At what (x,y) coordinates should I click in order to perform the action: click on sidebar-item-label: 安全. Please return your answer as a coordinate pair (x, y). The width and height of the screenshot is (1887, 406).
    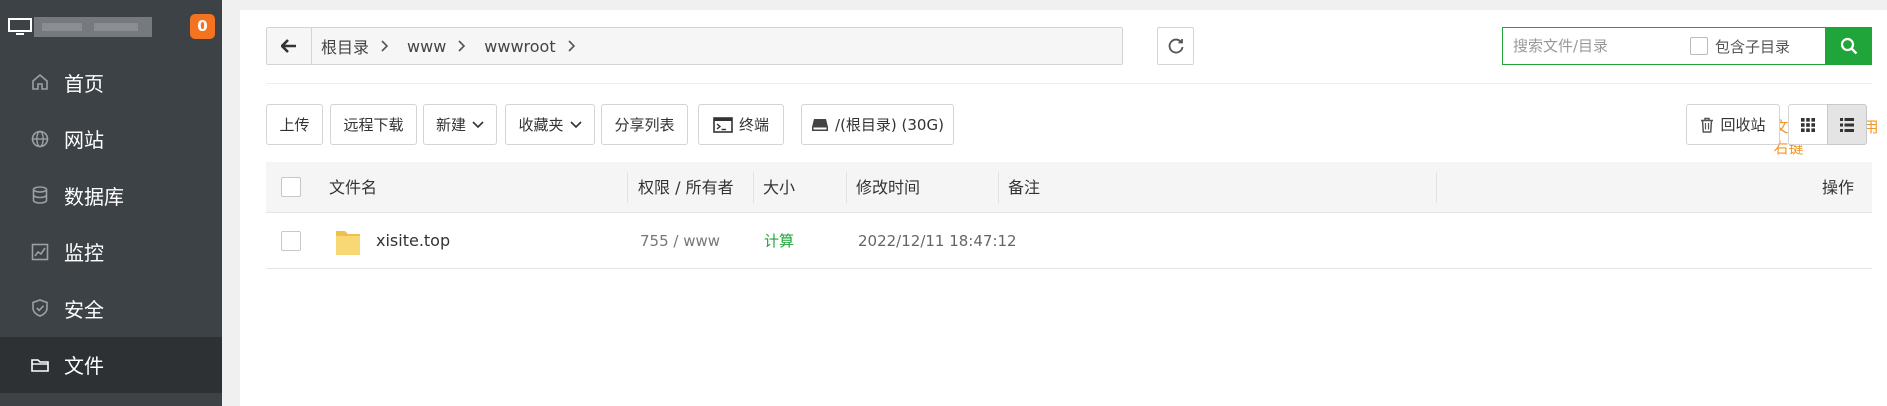
    Looking at the image, I should click on (84, 309).